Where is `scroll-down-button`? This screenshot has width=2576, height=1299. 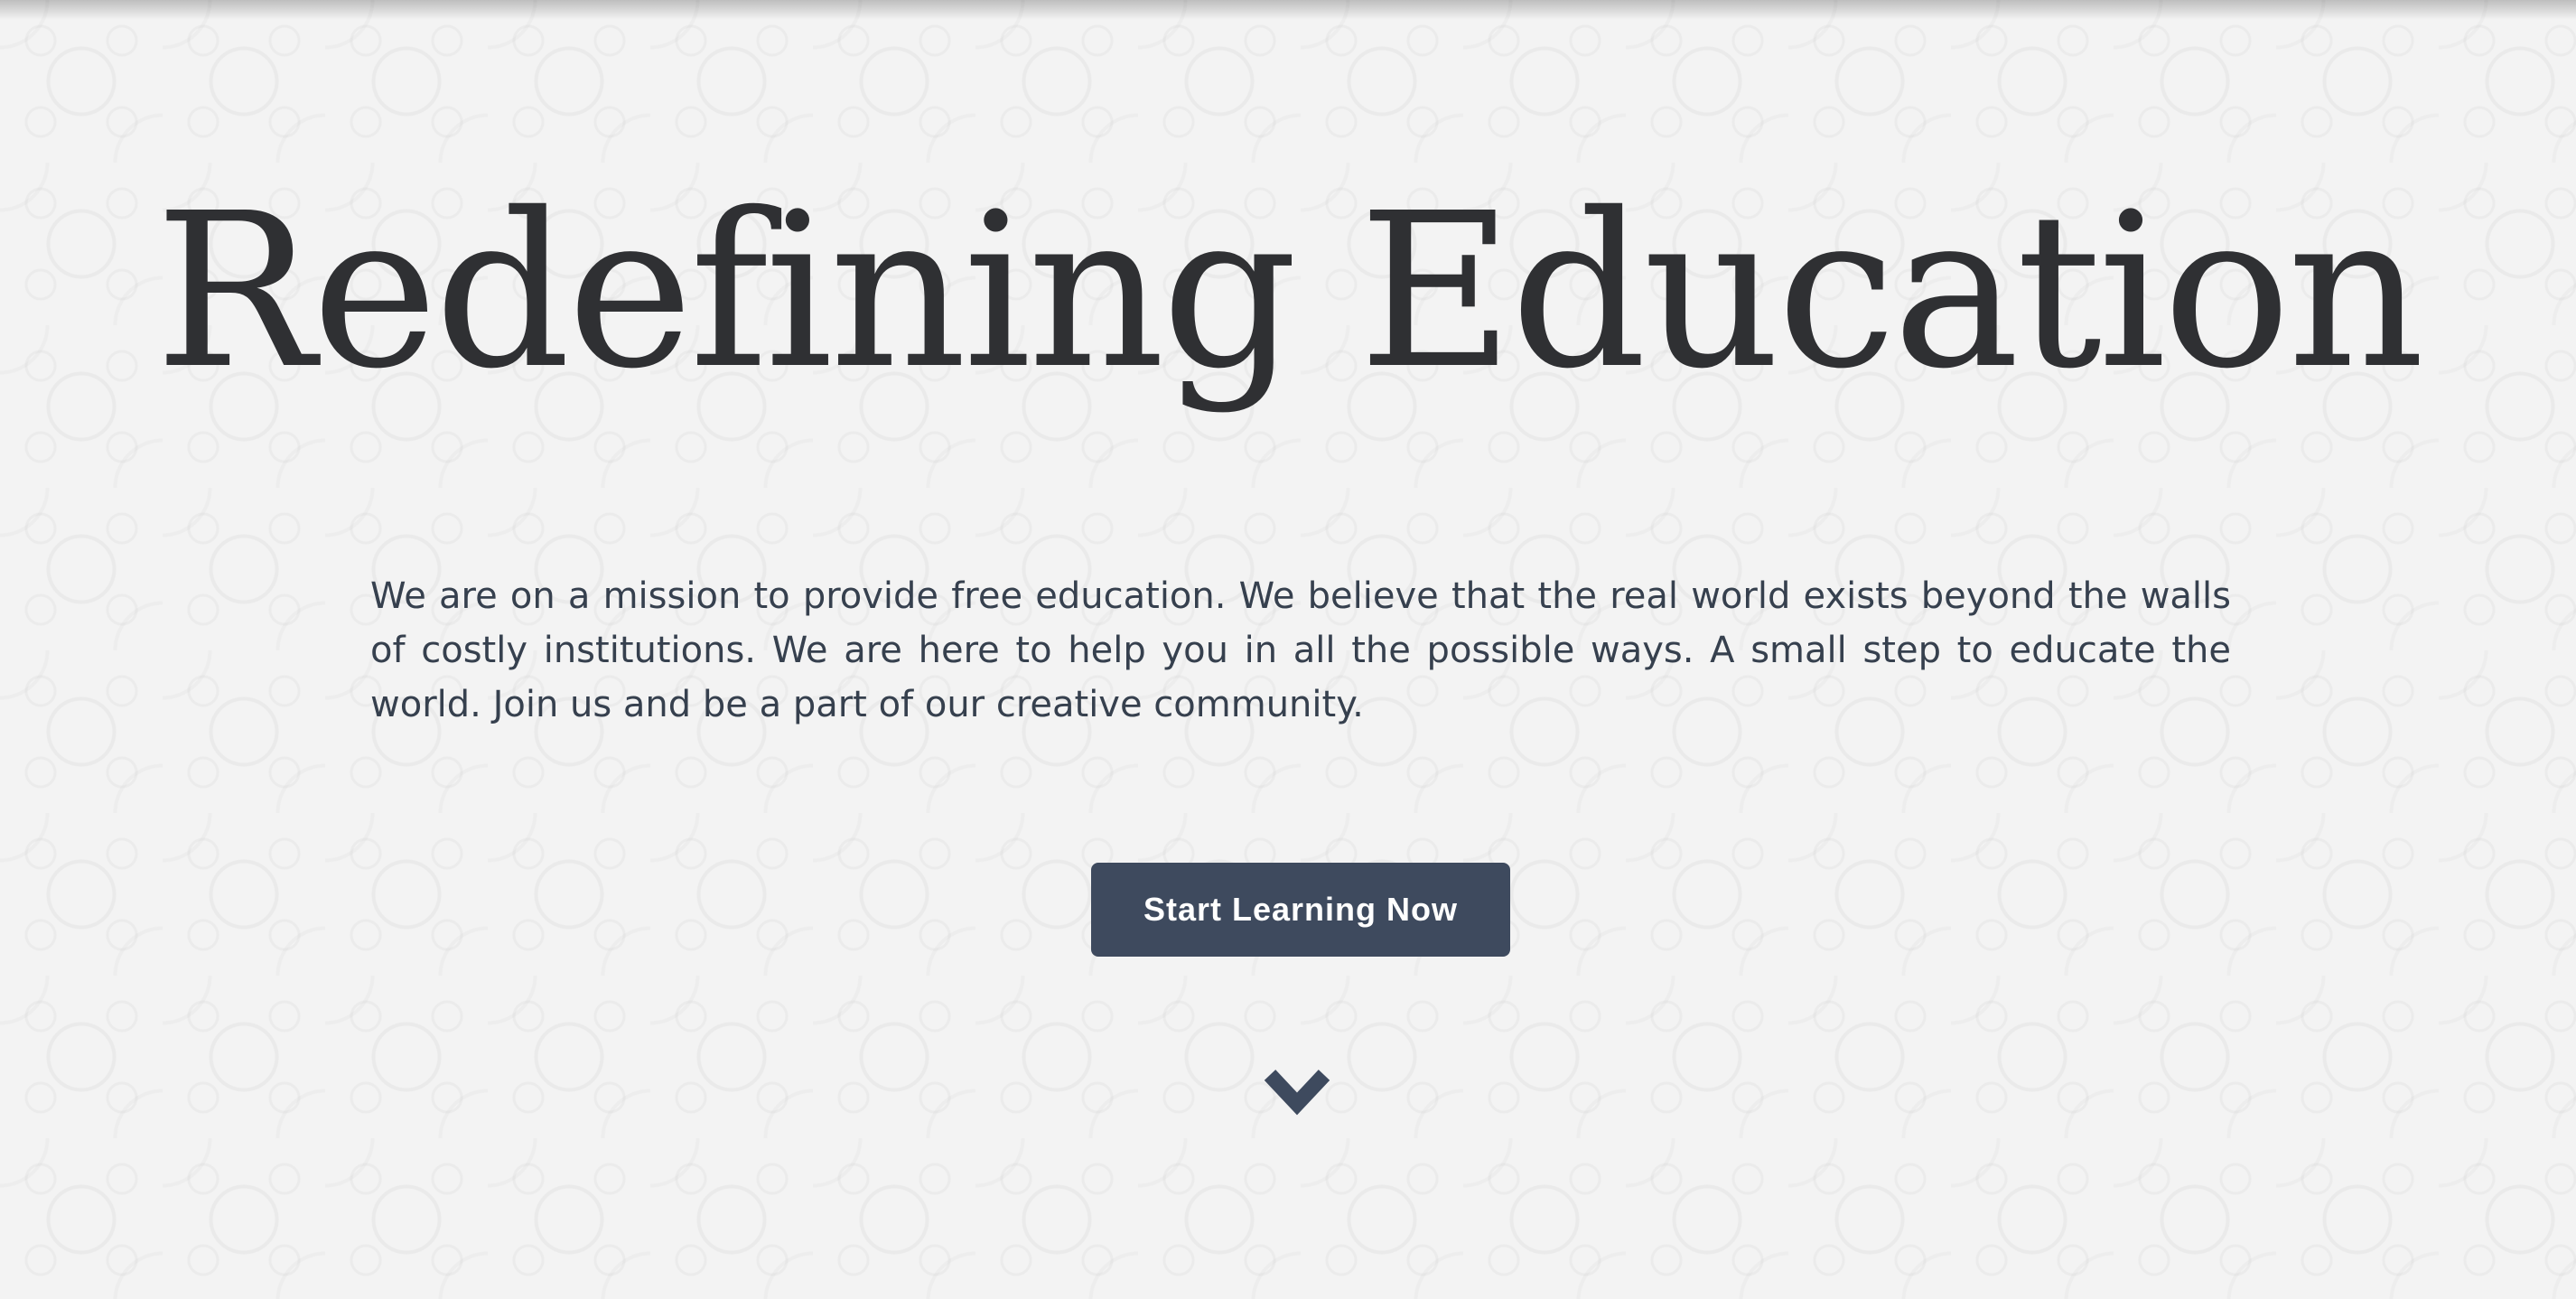
scroll-down-button is located at coordinates (1297, 1091).